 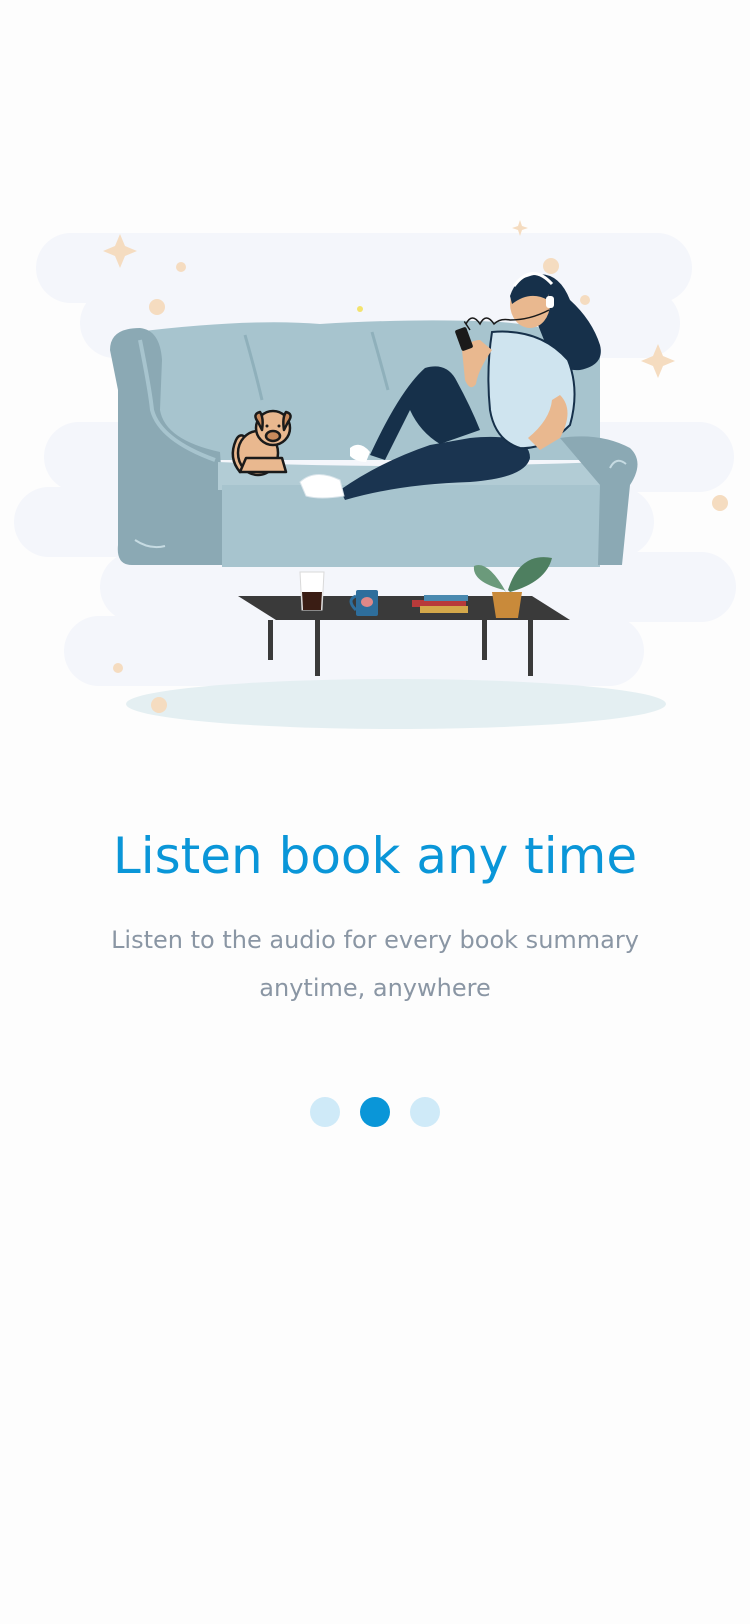 I want to click on pagination-indicator, so click(x=375, y=1112).